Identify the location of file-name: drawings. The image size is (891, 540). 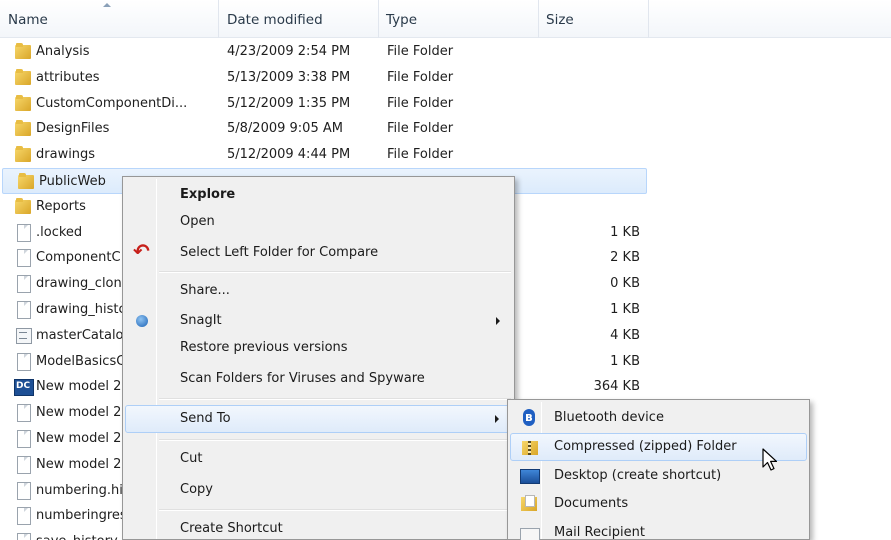
(66, 155).